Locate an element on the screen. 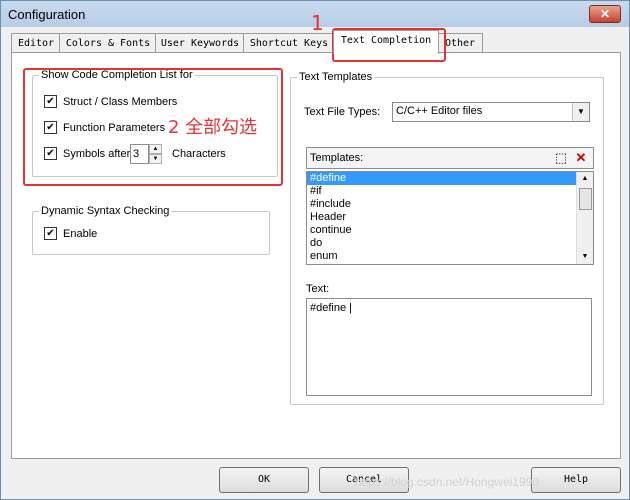 Image resolution: width=630 pixels, height=500 pixels. annotation-step-2: 2 全部勾选 is located at coordinates (213, 127).